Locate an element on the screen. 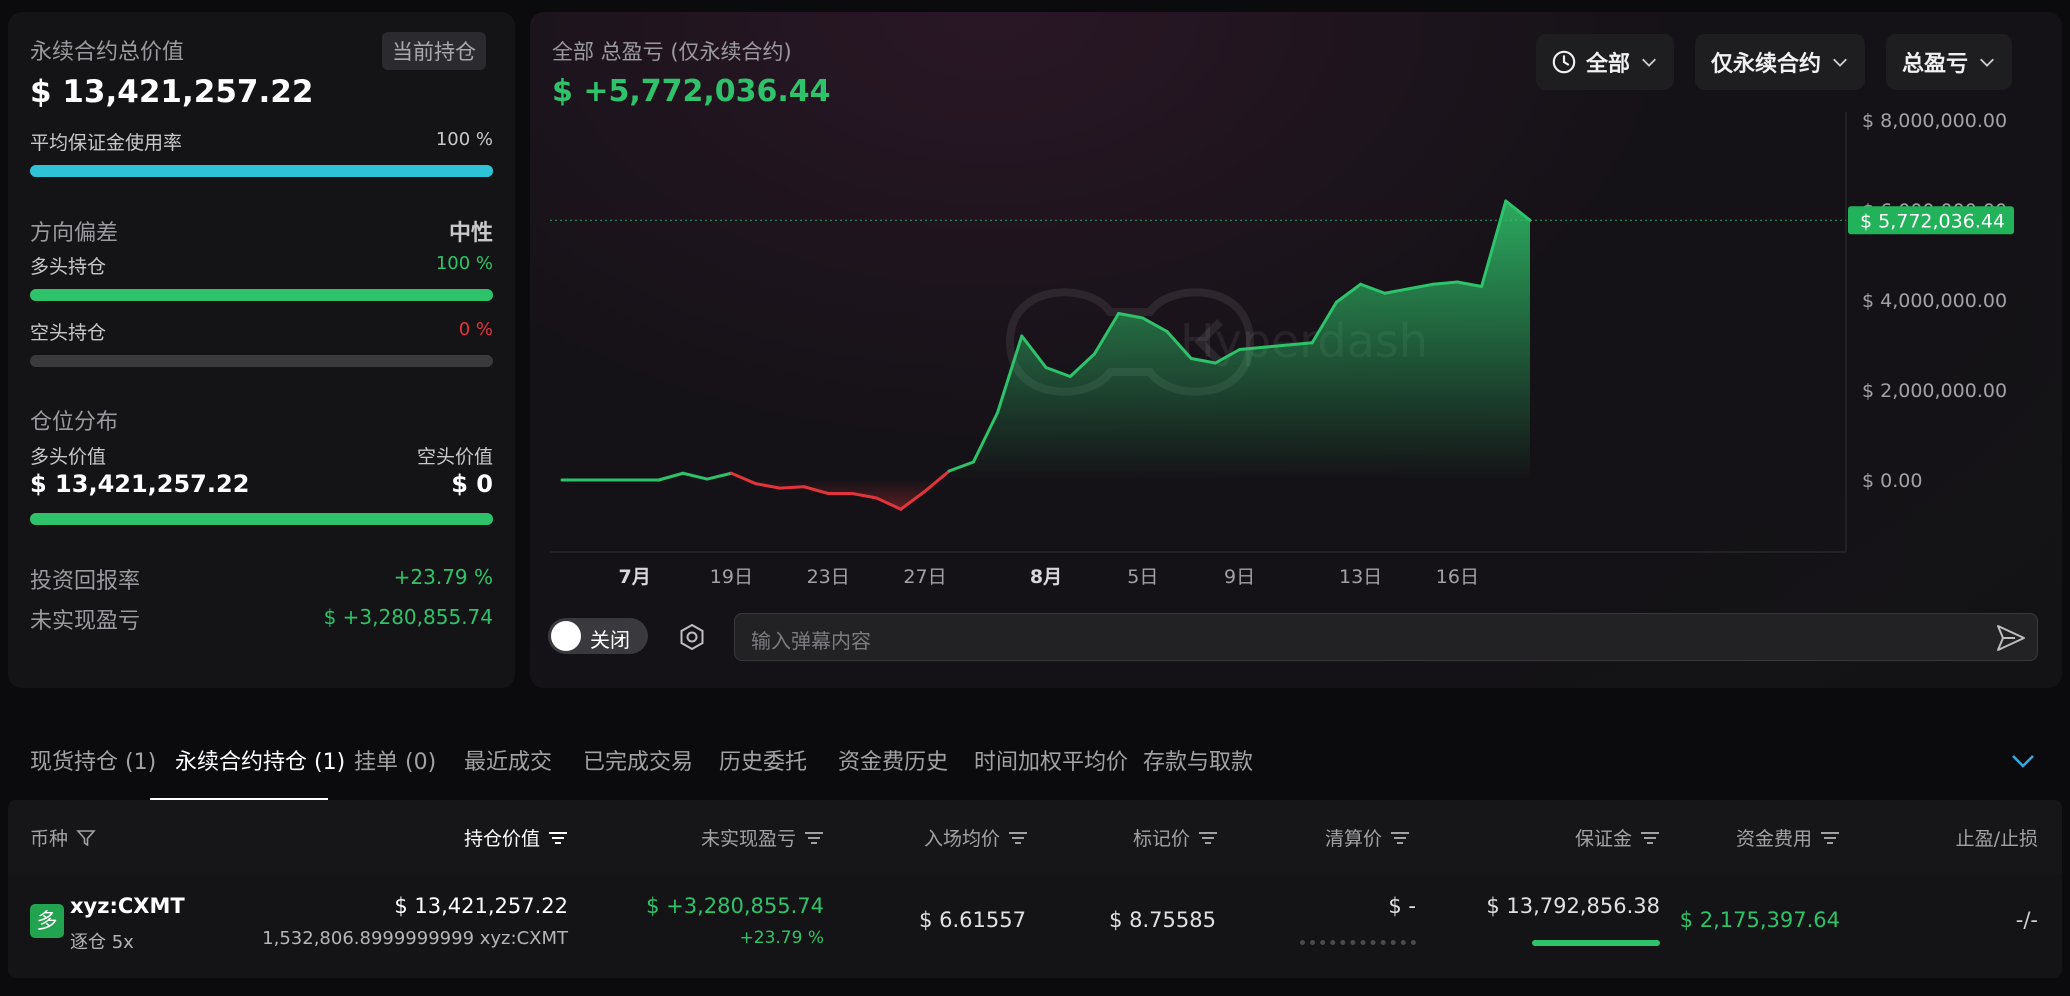 Image resolution: width=2070 pixels, height=996 pixels. distribution-label: 仓位分布 is located at coordinates (74, 422).